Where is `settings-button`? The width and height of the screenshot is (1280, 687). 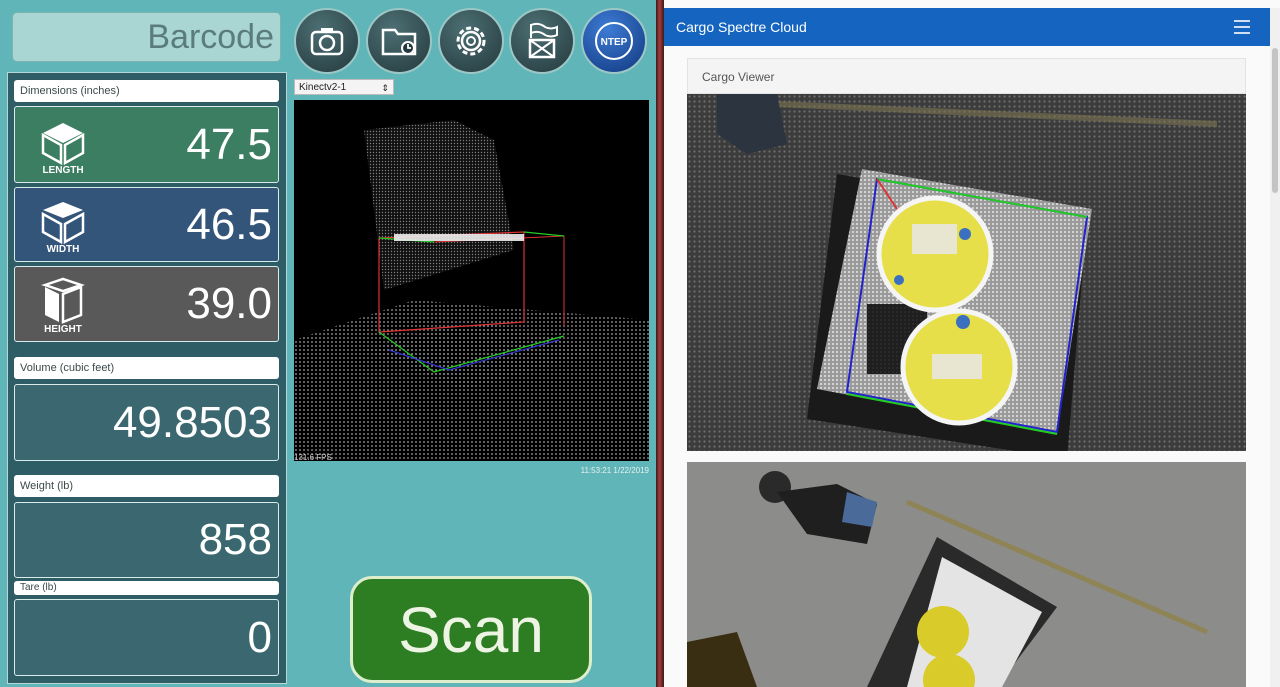
settings-button is located at coordinates (471, 41).